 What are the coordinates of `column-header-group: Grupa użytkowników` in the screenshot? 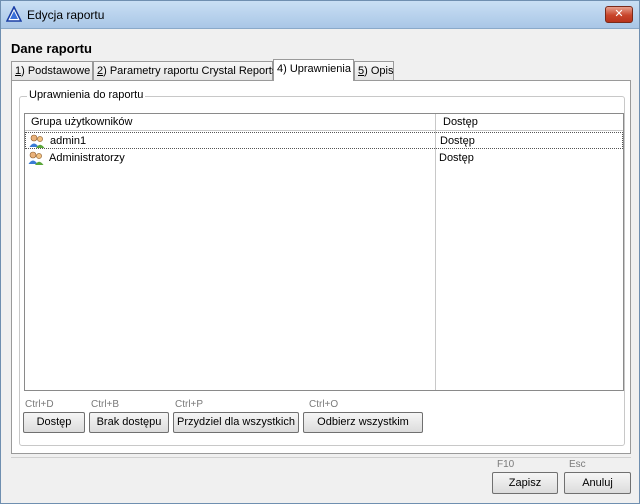 It's located at (82, 122).